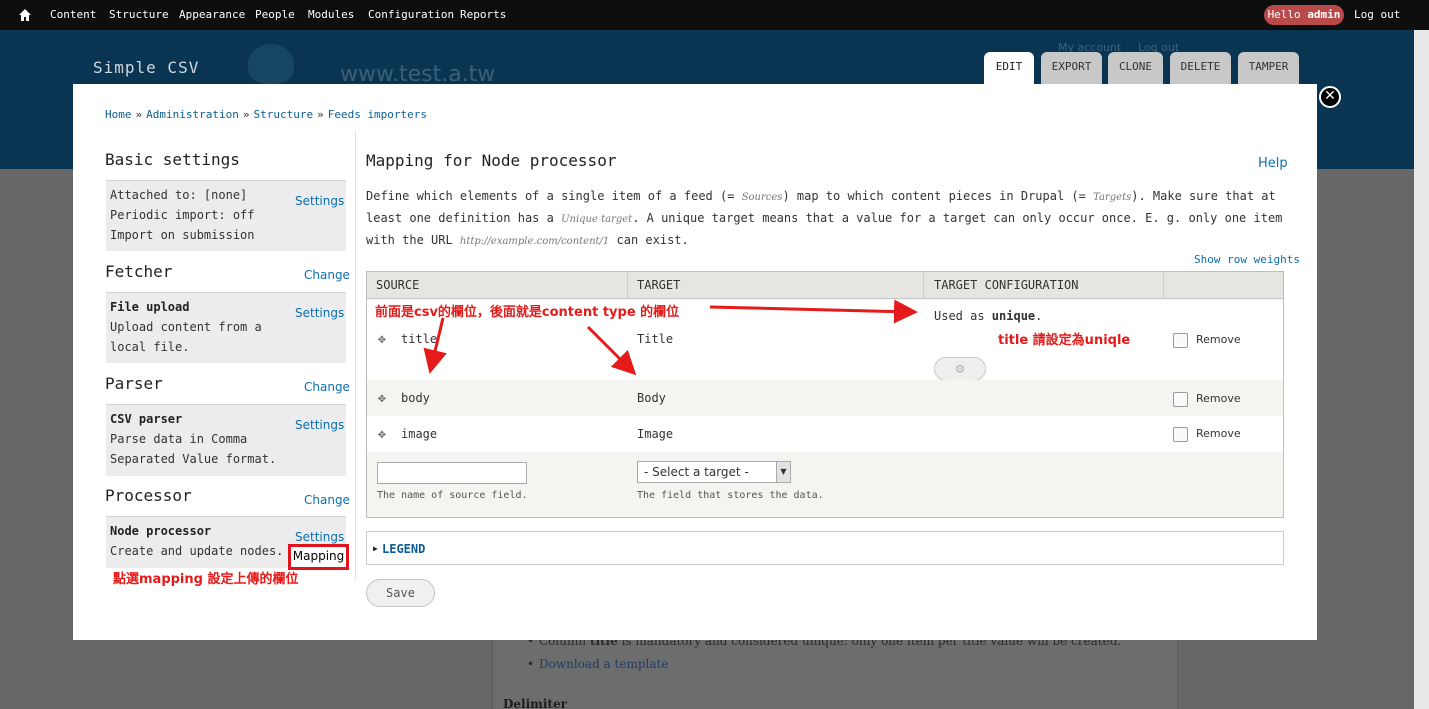 The image size is (1429, 709). Describe the element at coordinates (435, 345) in the screenshot. I see `arrow-to-source` at that location.